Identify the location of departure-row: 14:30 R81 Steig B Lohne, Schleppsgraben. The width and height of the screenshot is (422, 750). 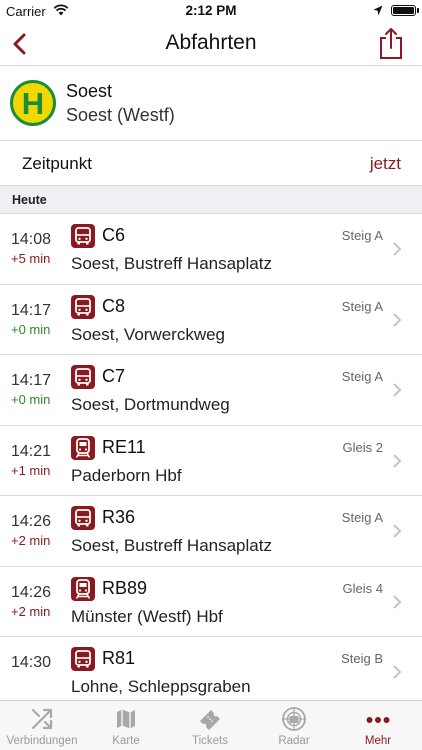
(211, 672).